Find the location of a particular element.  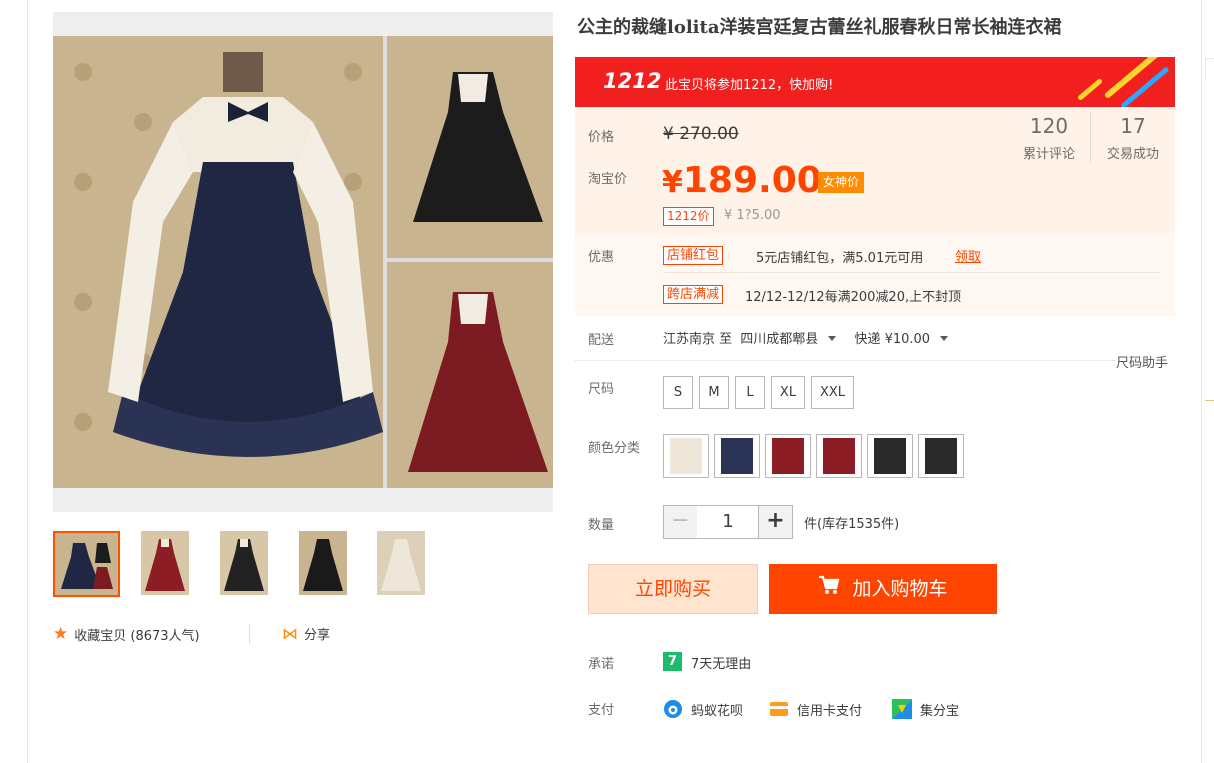

size-option-xl: XL is located at coordinates (788, 392).